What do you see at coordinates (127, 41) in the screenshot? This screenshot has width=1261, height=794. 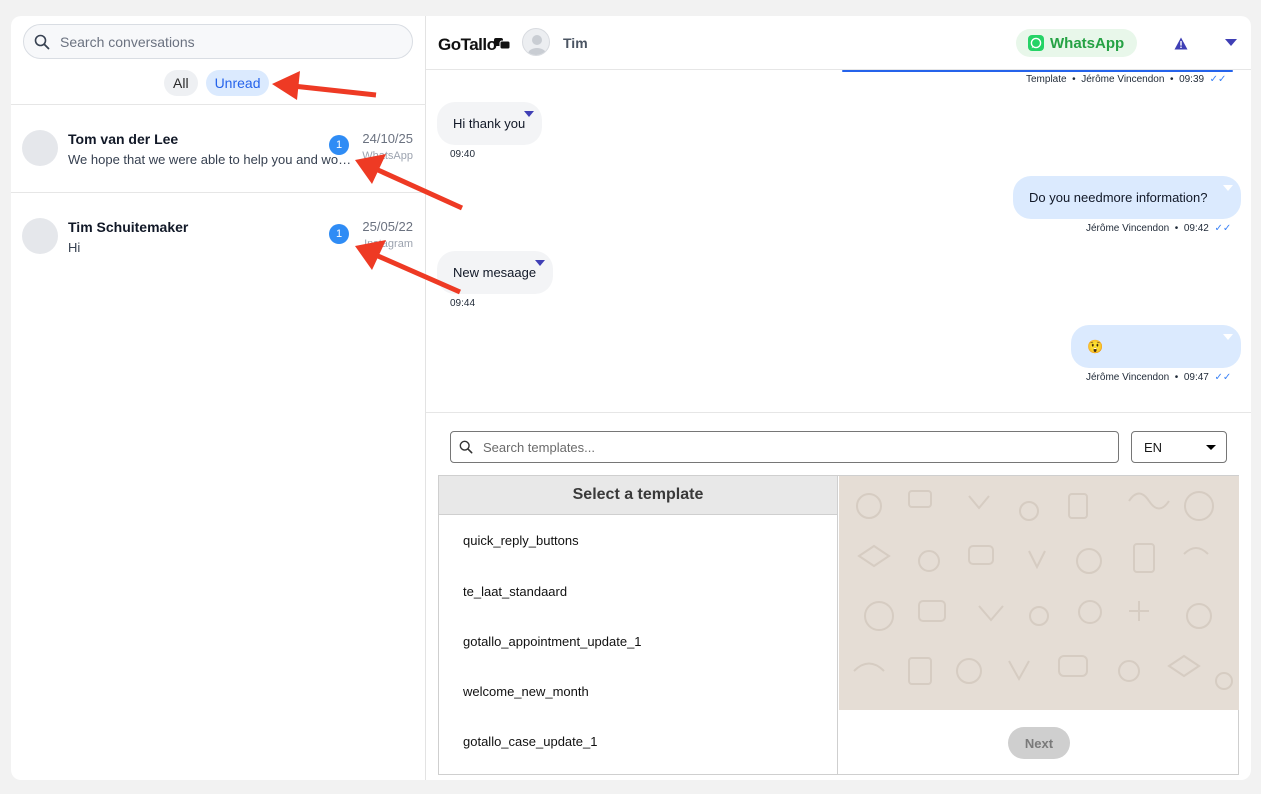 I see `search-placeholder: Search conversations` at bounding box center [127, 41].